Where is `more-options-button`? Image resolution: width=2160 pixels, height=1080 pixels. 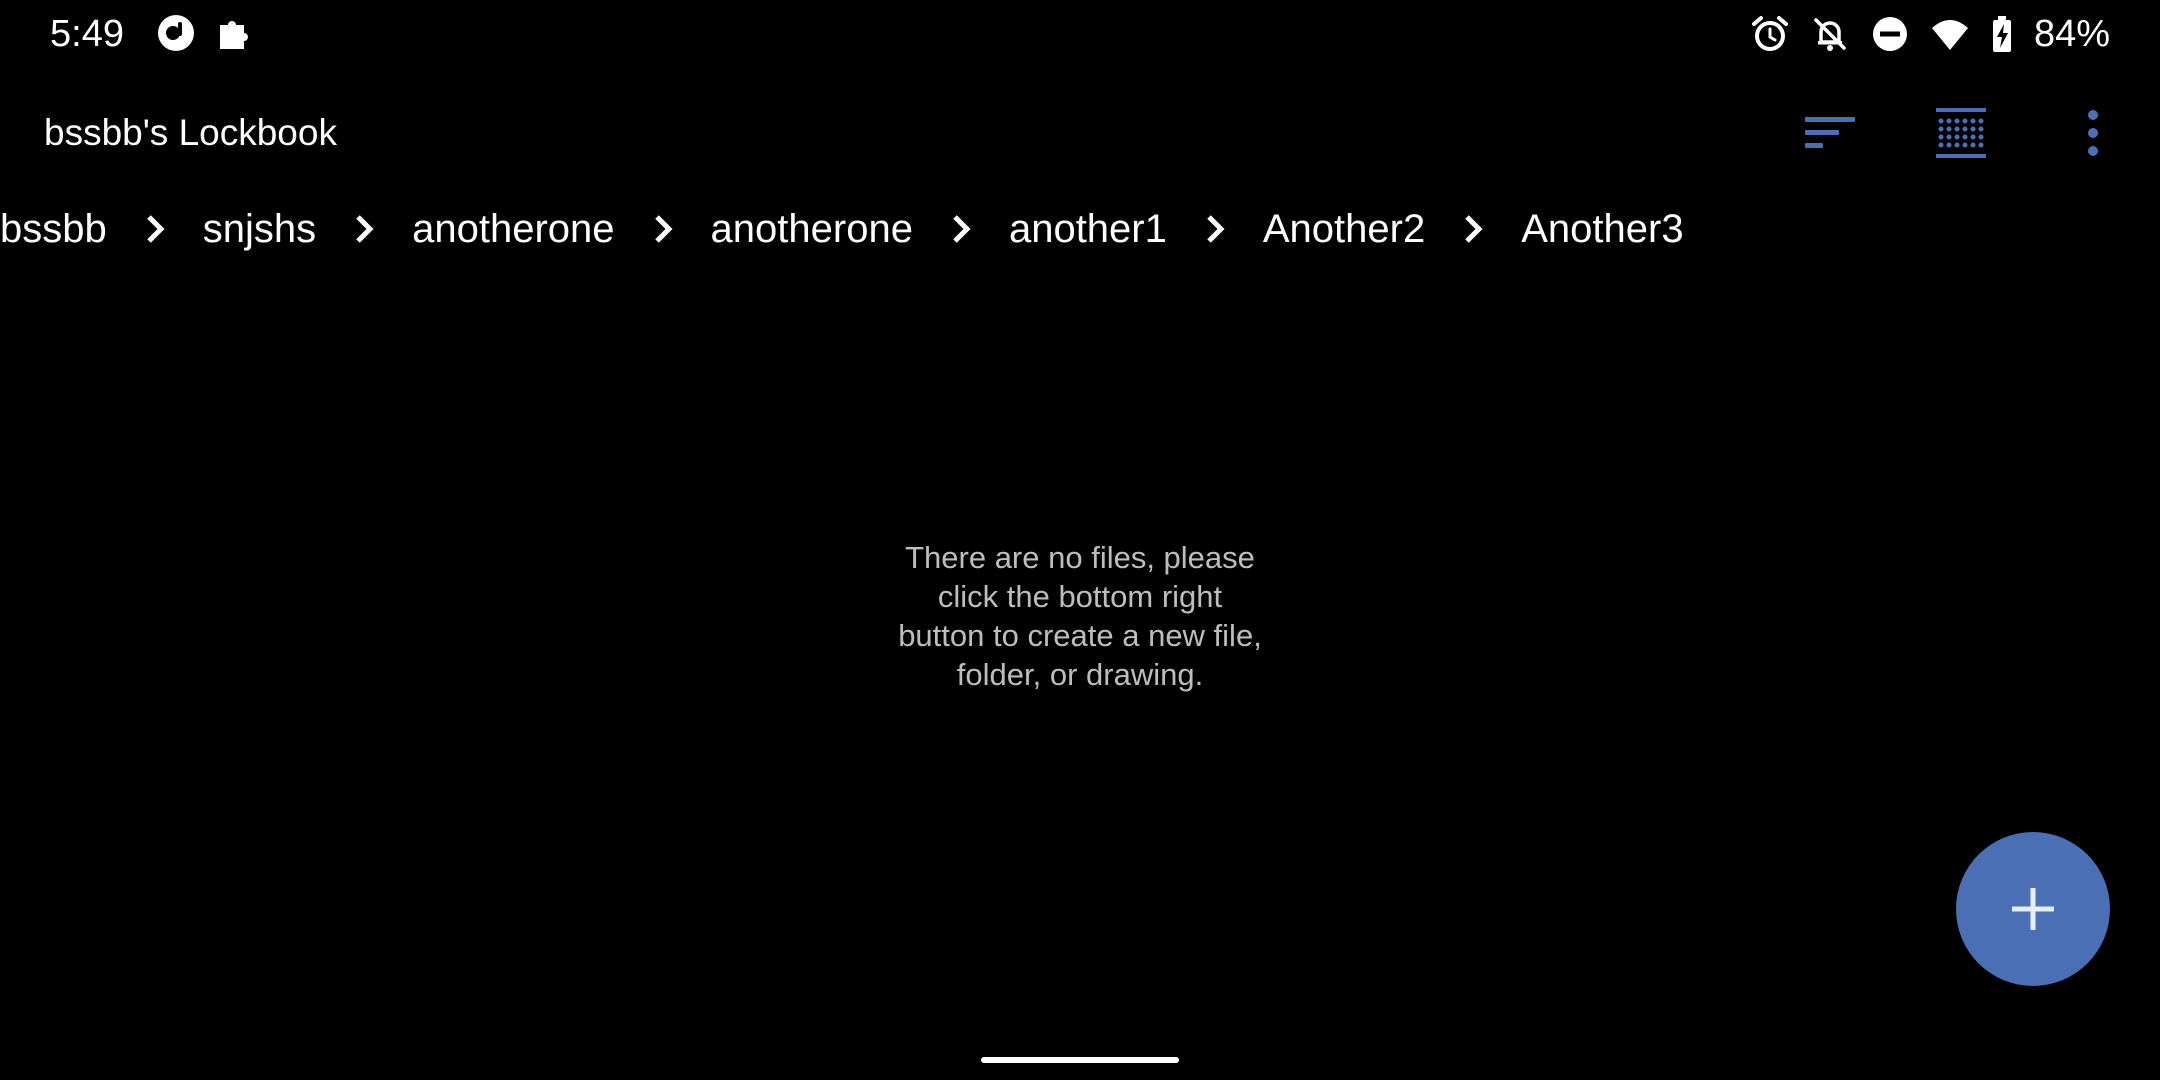
more-options-button is located at coordinates (2093, 133).